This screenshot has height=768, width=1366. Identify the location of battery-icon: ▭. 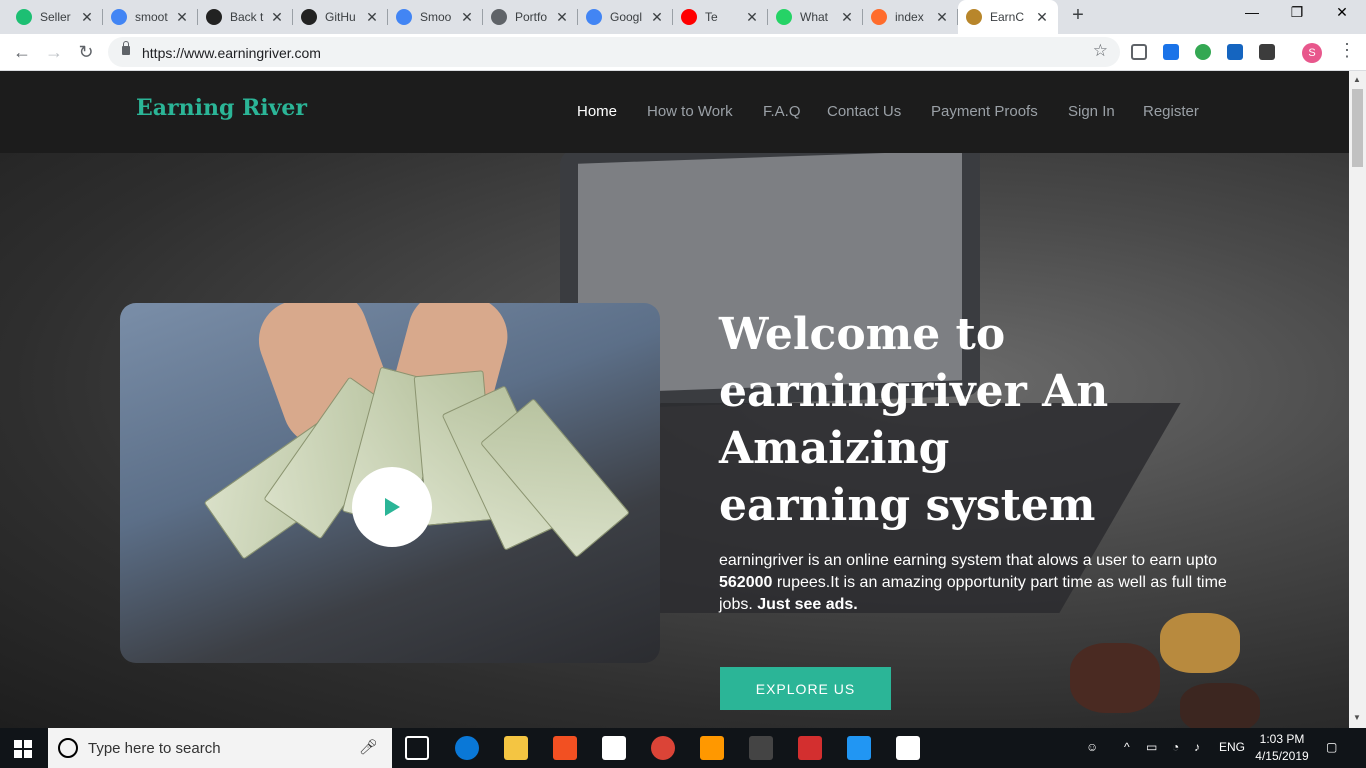
(1151, 747).